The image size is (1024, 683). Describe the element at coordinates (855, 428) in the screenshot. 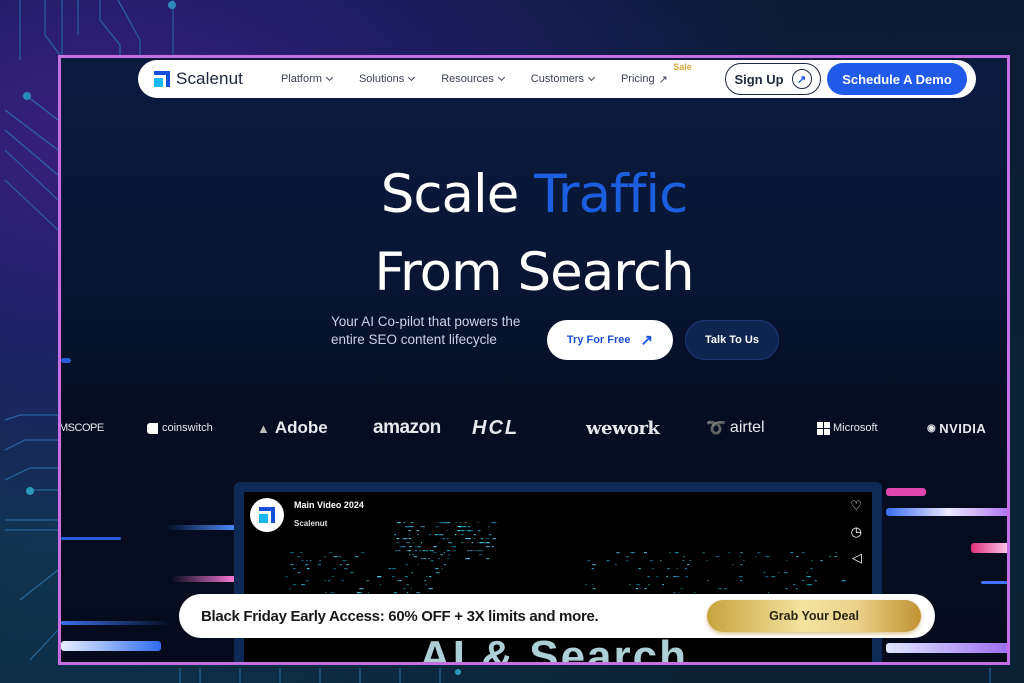

I see `logo-text: Microsoft` at that location.